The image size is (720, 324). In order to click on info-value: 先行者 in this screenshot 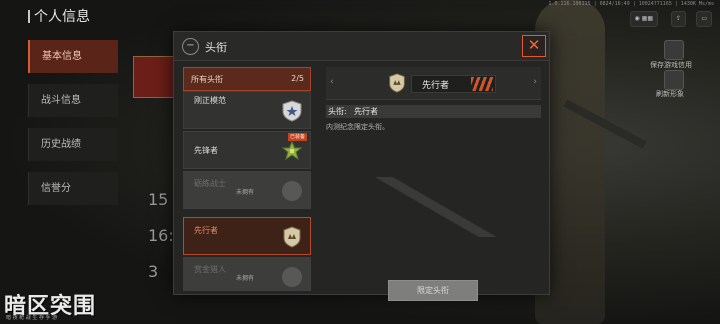, I will do `click(366, 111)`.